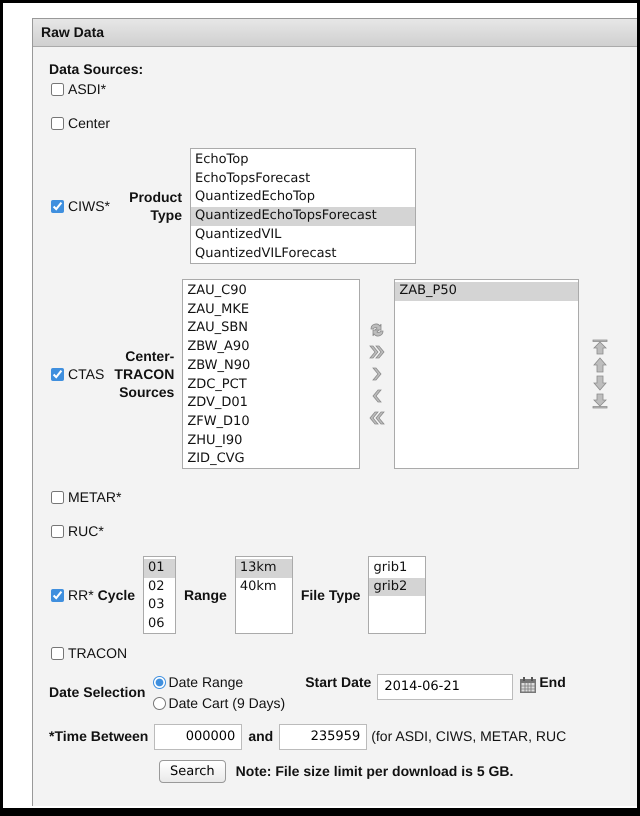  Describe the element at coordinates (303, 198) in the screenshot. I see `list-option: QuantizedEchoTop` at that location.